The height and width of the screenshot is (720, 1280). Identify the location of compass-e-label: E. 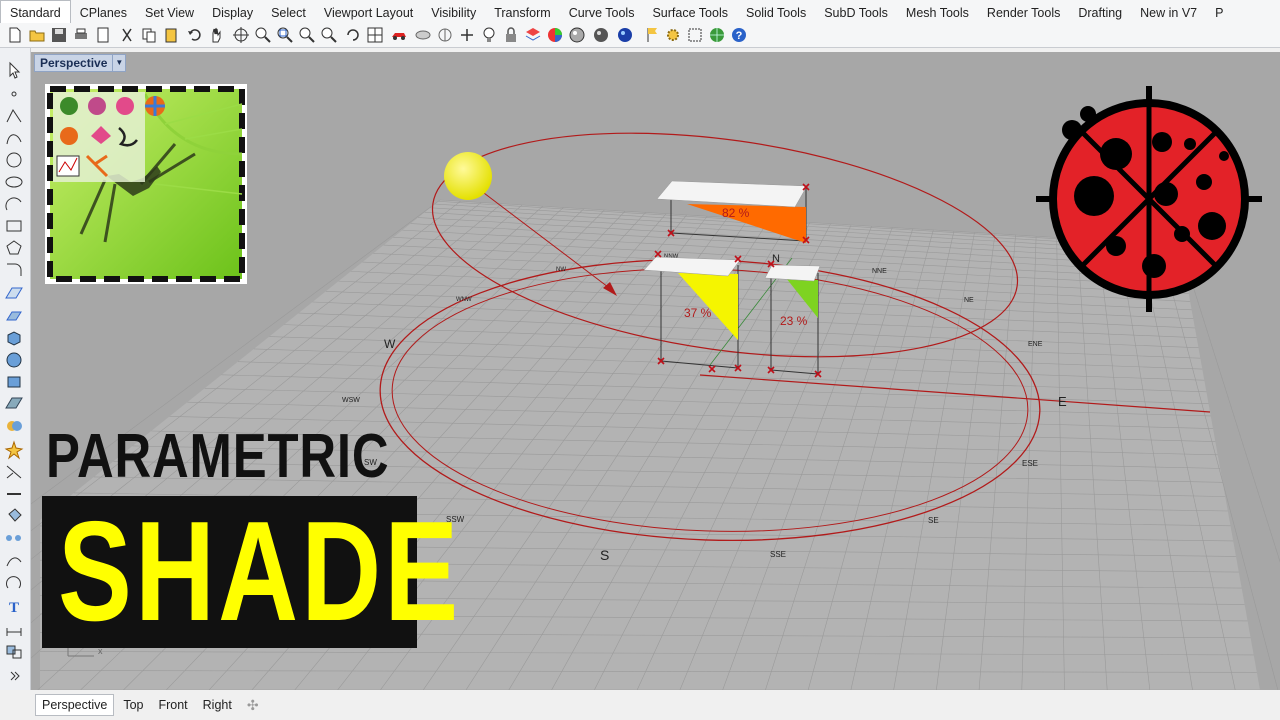
(1062, 401).